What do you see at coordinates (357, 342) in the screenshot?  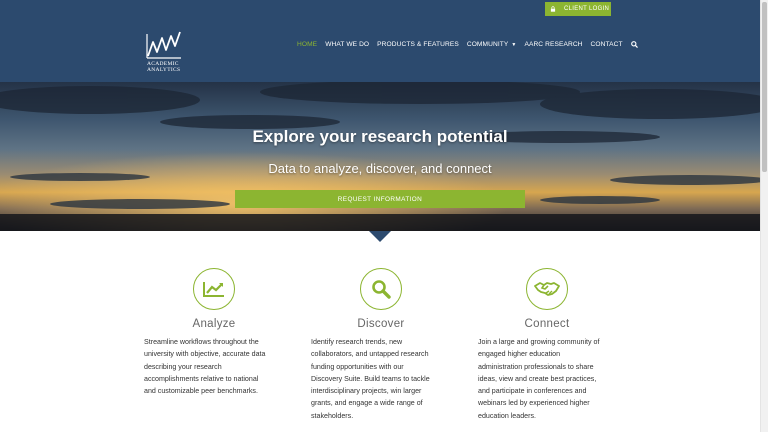 I see `desc-line: Identify research trends, new` at bounding box center [357, 342].